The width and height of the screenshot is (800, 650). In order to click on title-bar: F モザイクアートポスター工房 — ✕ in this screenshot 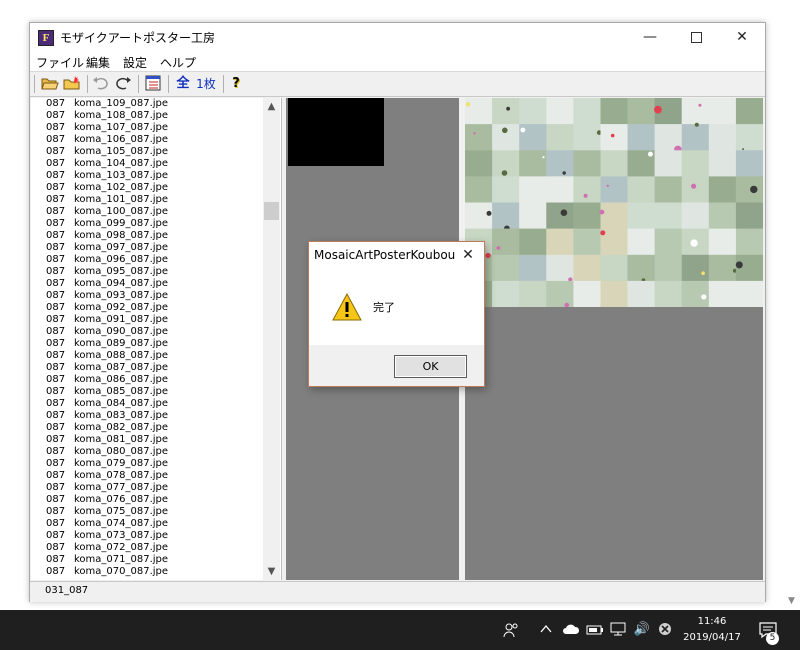, I will do `click(397, 37)`.